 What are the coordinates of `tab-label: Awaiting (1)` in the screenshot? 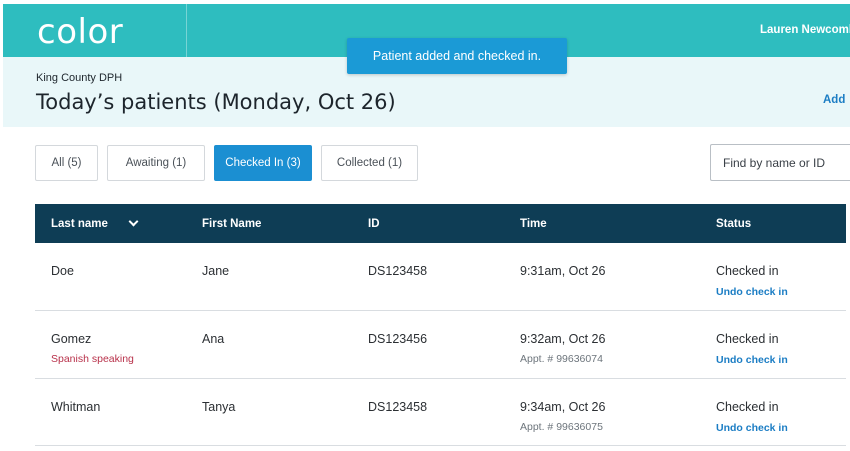 It's located at (156, 163).